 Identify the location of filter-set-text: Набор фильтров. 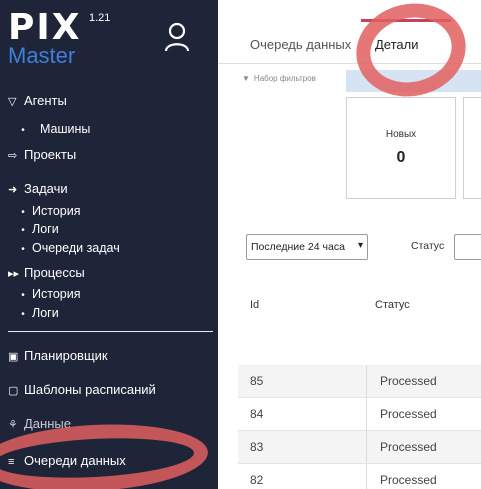
(284, 78).